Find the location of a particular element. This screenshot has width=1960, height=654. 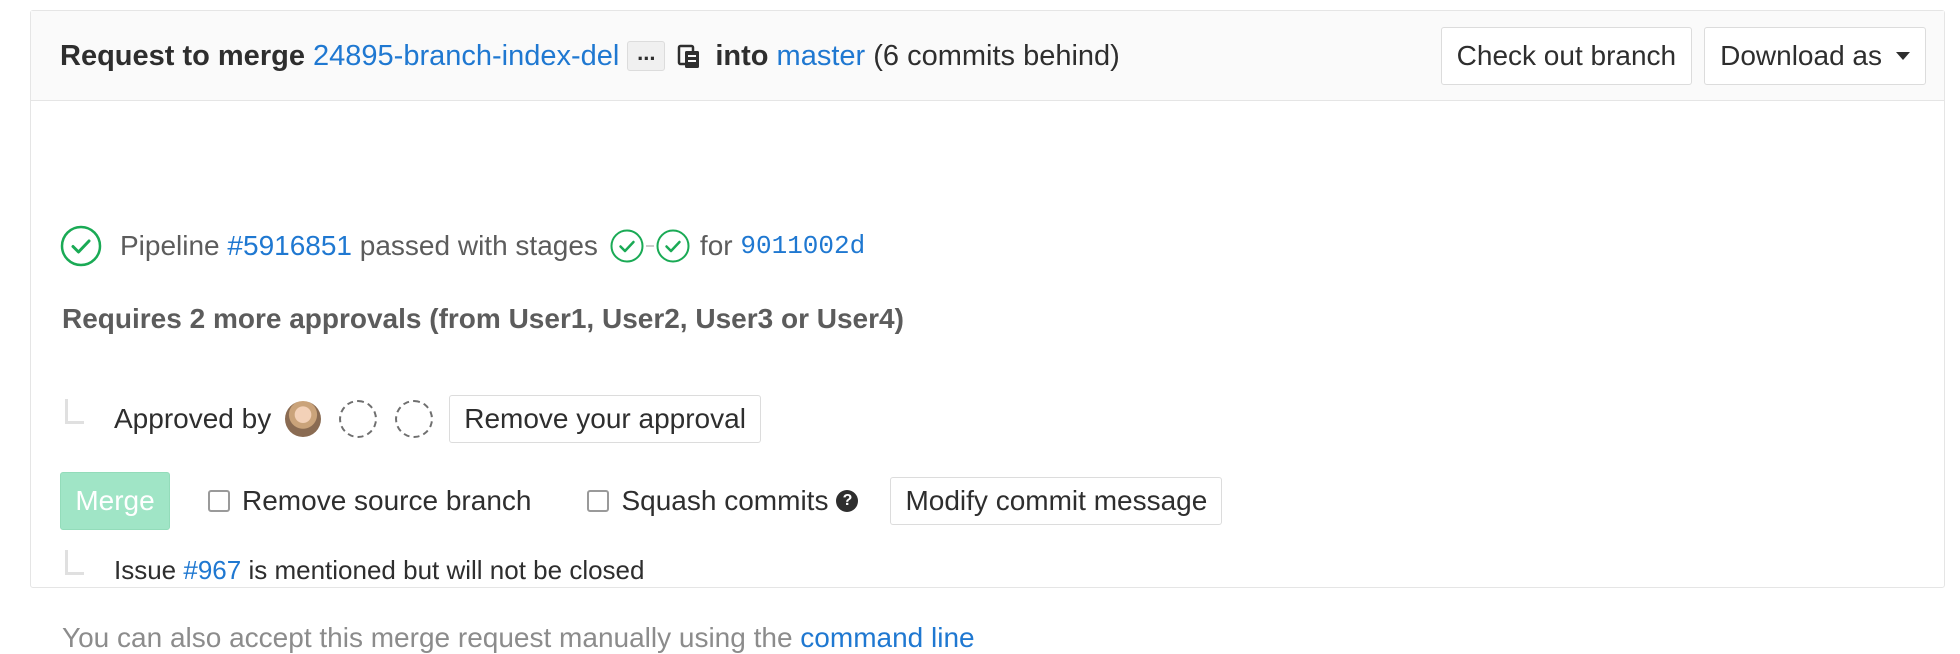

into-label: into is located at coordinates (742, 55).